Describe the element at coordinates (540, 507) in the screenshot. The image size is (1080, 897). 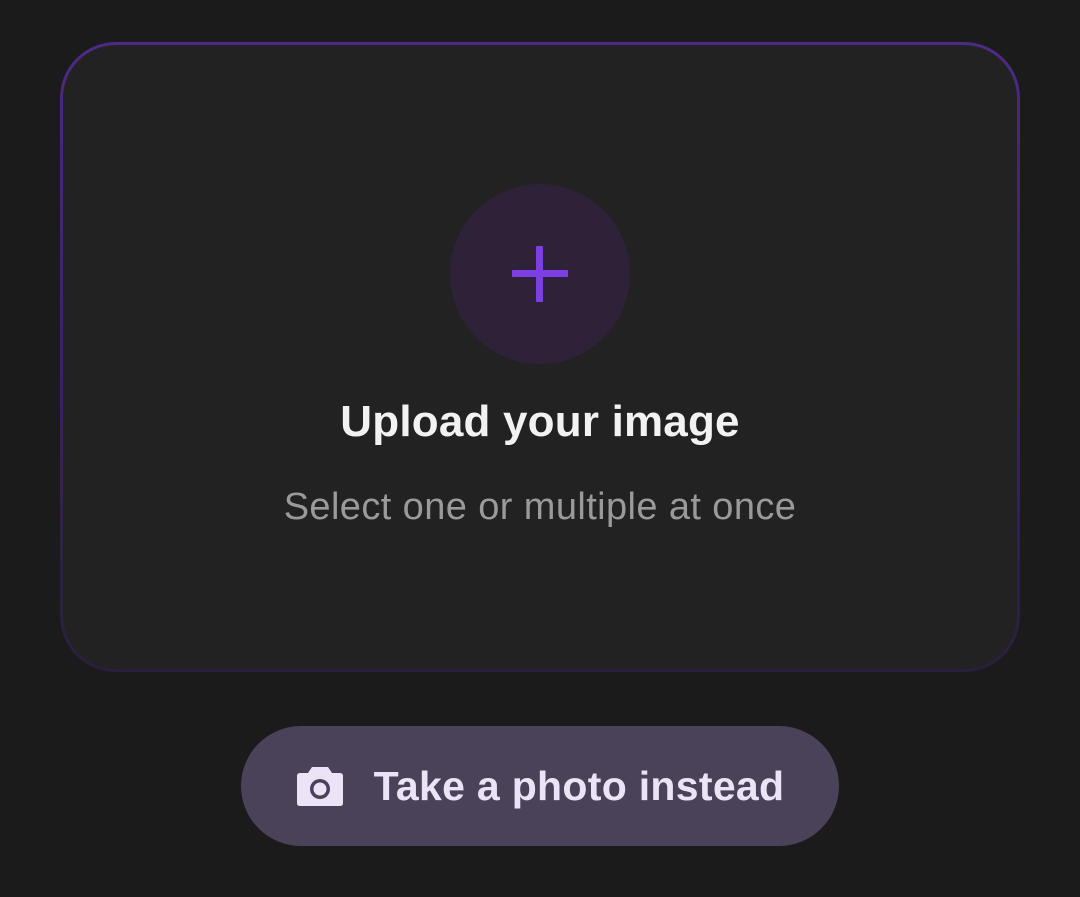
I see `upload-subtitle: Select one or multiple at once` at that location.